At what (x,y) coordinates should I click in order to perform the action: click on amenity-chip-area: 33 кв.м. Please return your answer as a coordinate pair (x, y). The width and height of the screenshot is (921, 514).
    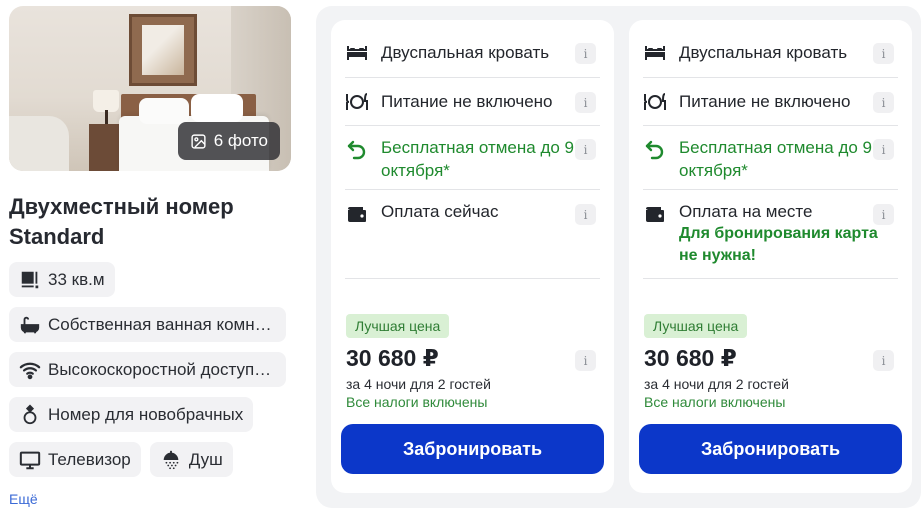
    Looking at the image, I should click on (62, 279).